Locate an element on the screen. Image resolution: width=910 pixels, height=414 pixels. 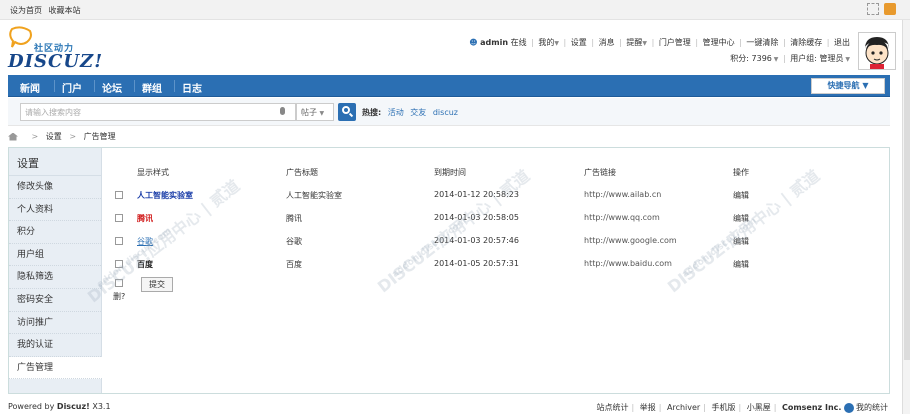
avatar is located at coordinates (877, 51).